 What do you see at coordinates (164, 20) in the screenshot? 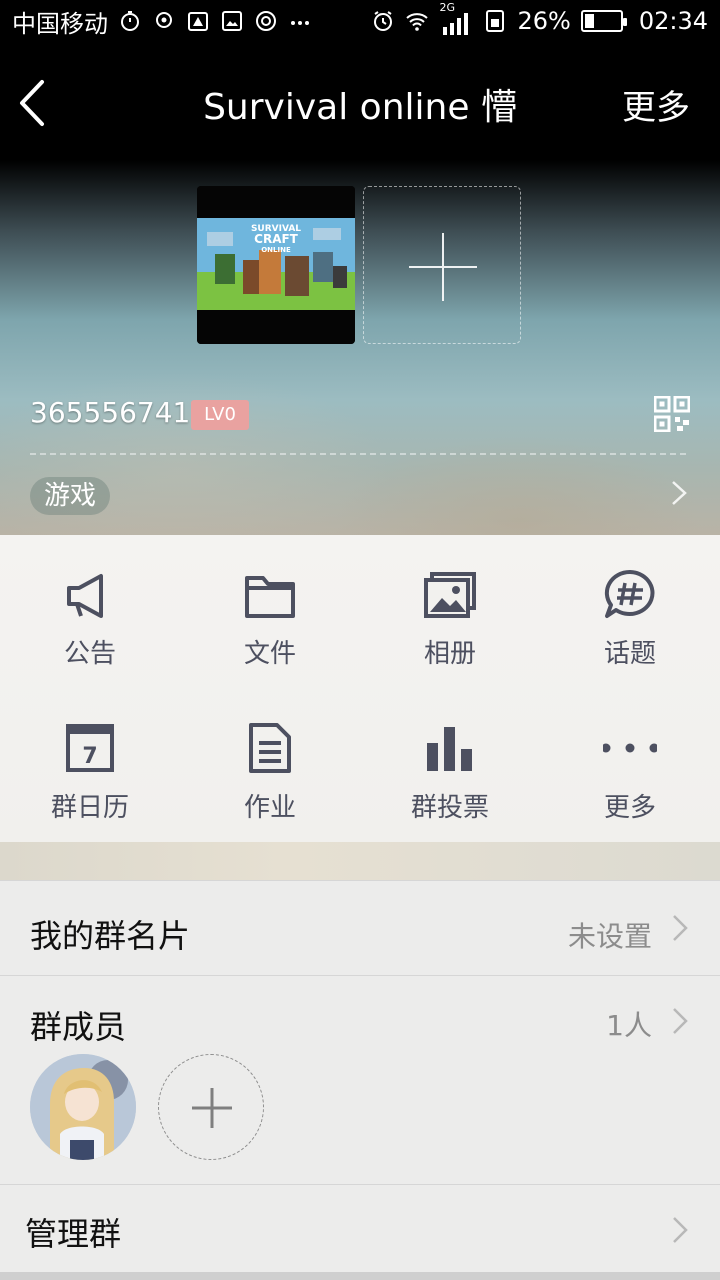
I see `location-icon` at bounding box center [164, 20].